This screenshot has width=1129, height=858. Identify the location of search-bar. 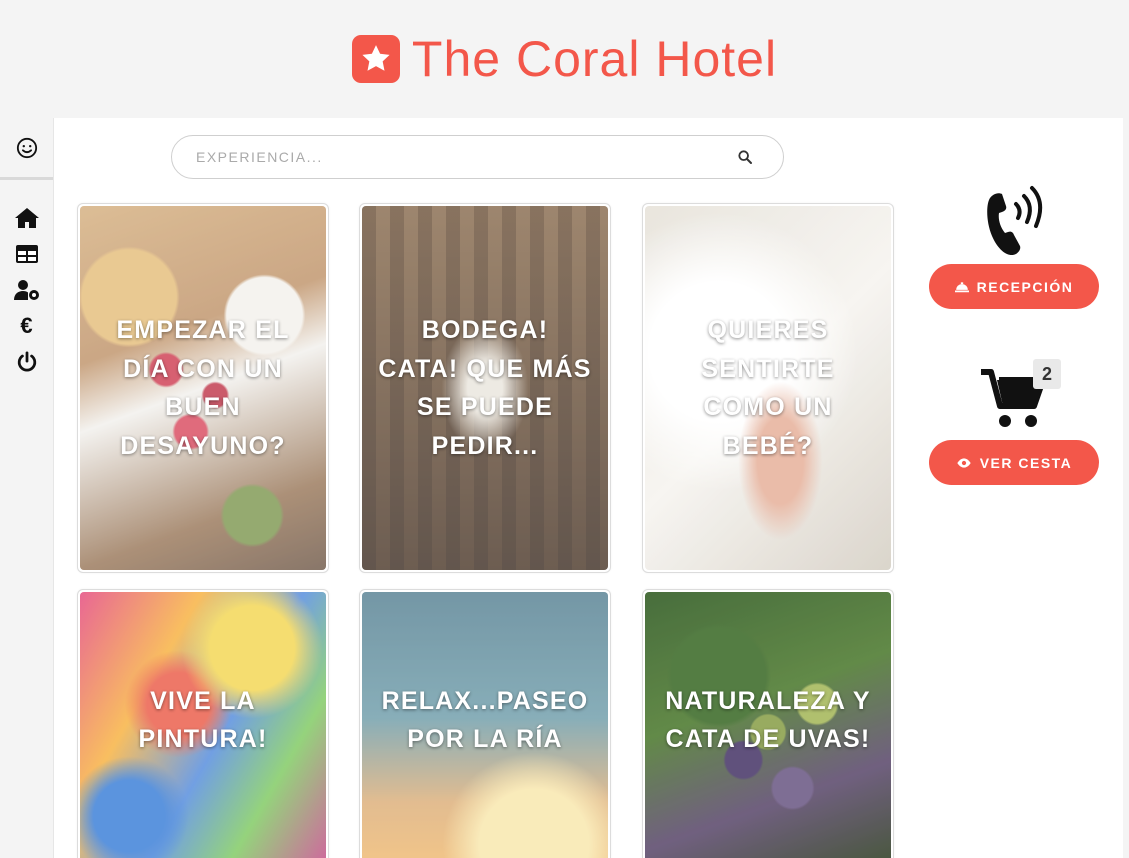
(477, 157).